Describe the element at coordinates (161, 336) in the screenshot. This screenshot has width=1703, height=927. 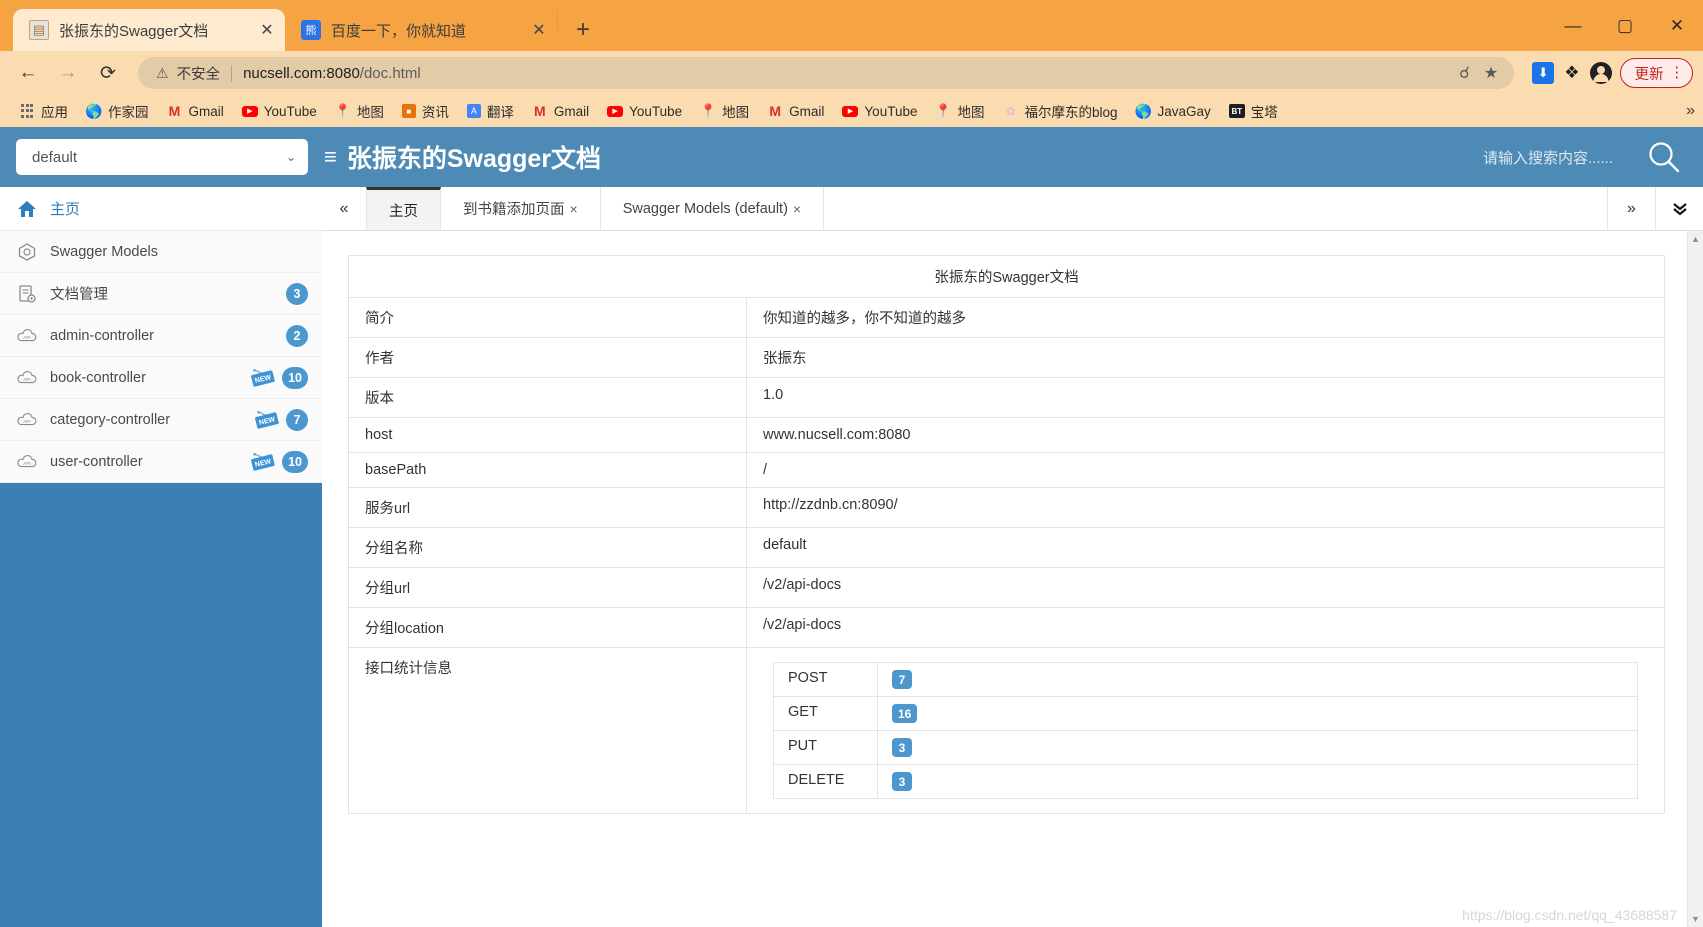
I see `sidebar-item-admin-controller: API admin-controller 2` at that location.